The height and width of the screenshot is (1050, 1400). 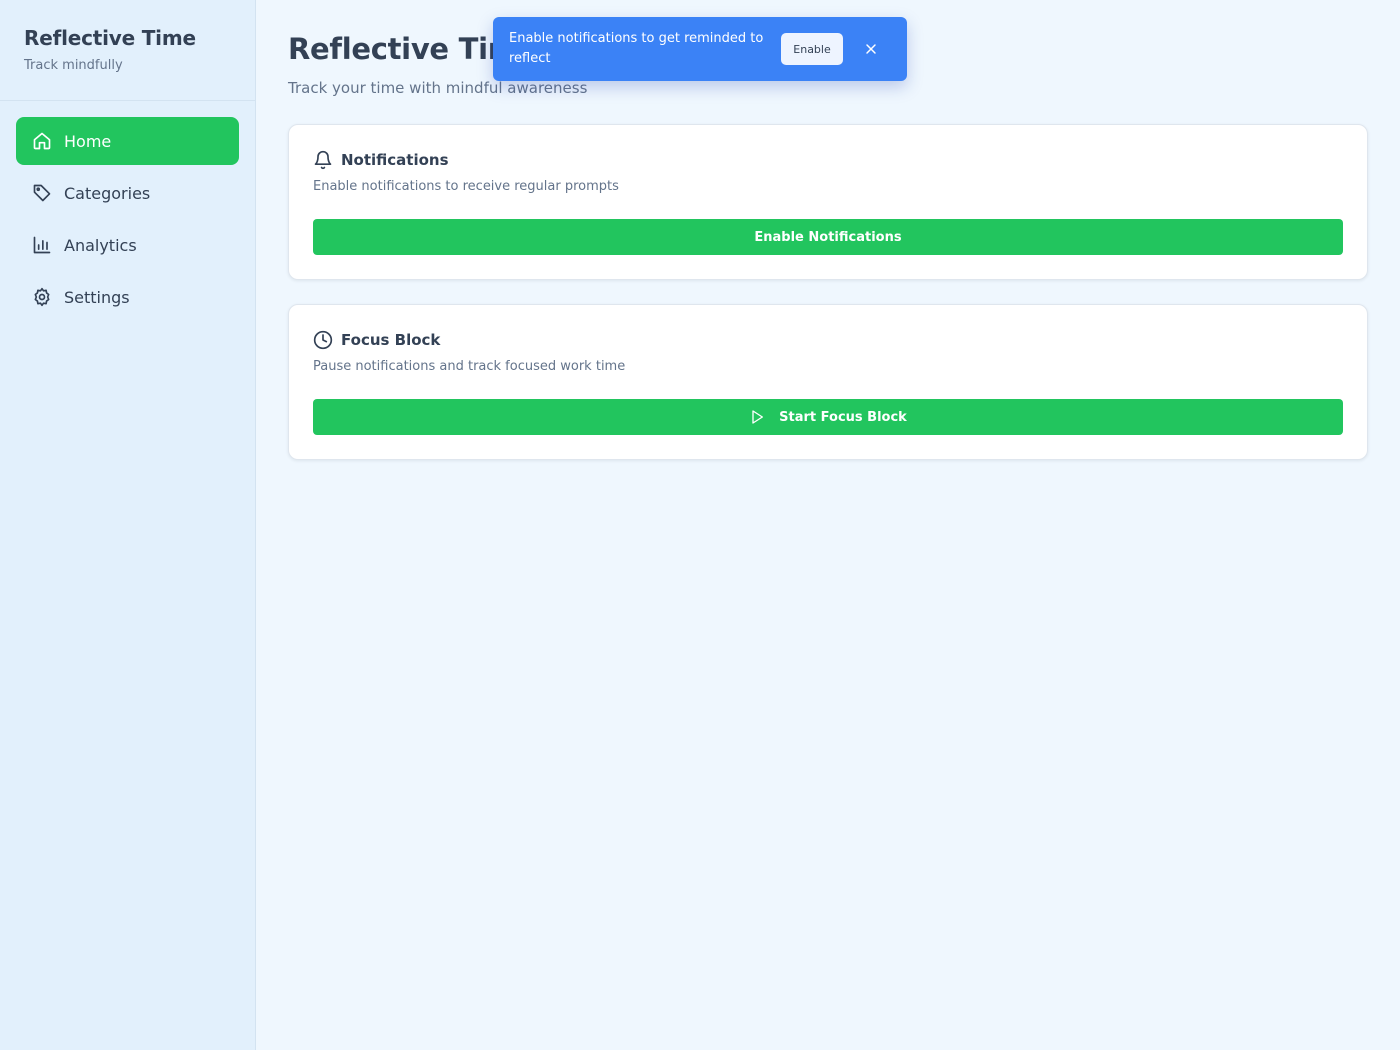 I want to click on sidebar-item-label: Analytics, so click(x=100, y=245).